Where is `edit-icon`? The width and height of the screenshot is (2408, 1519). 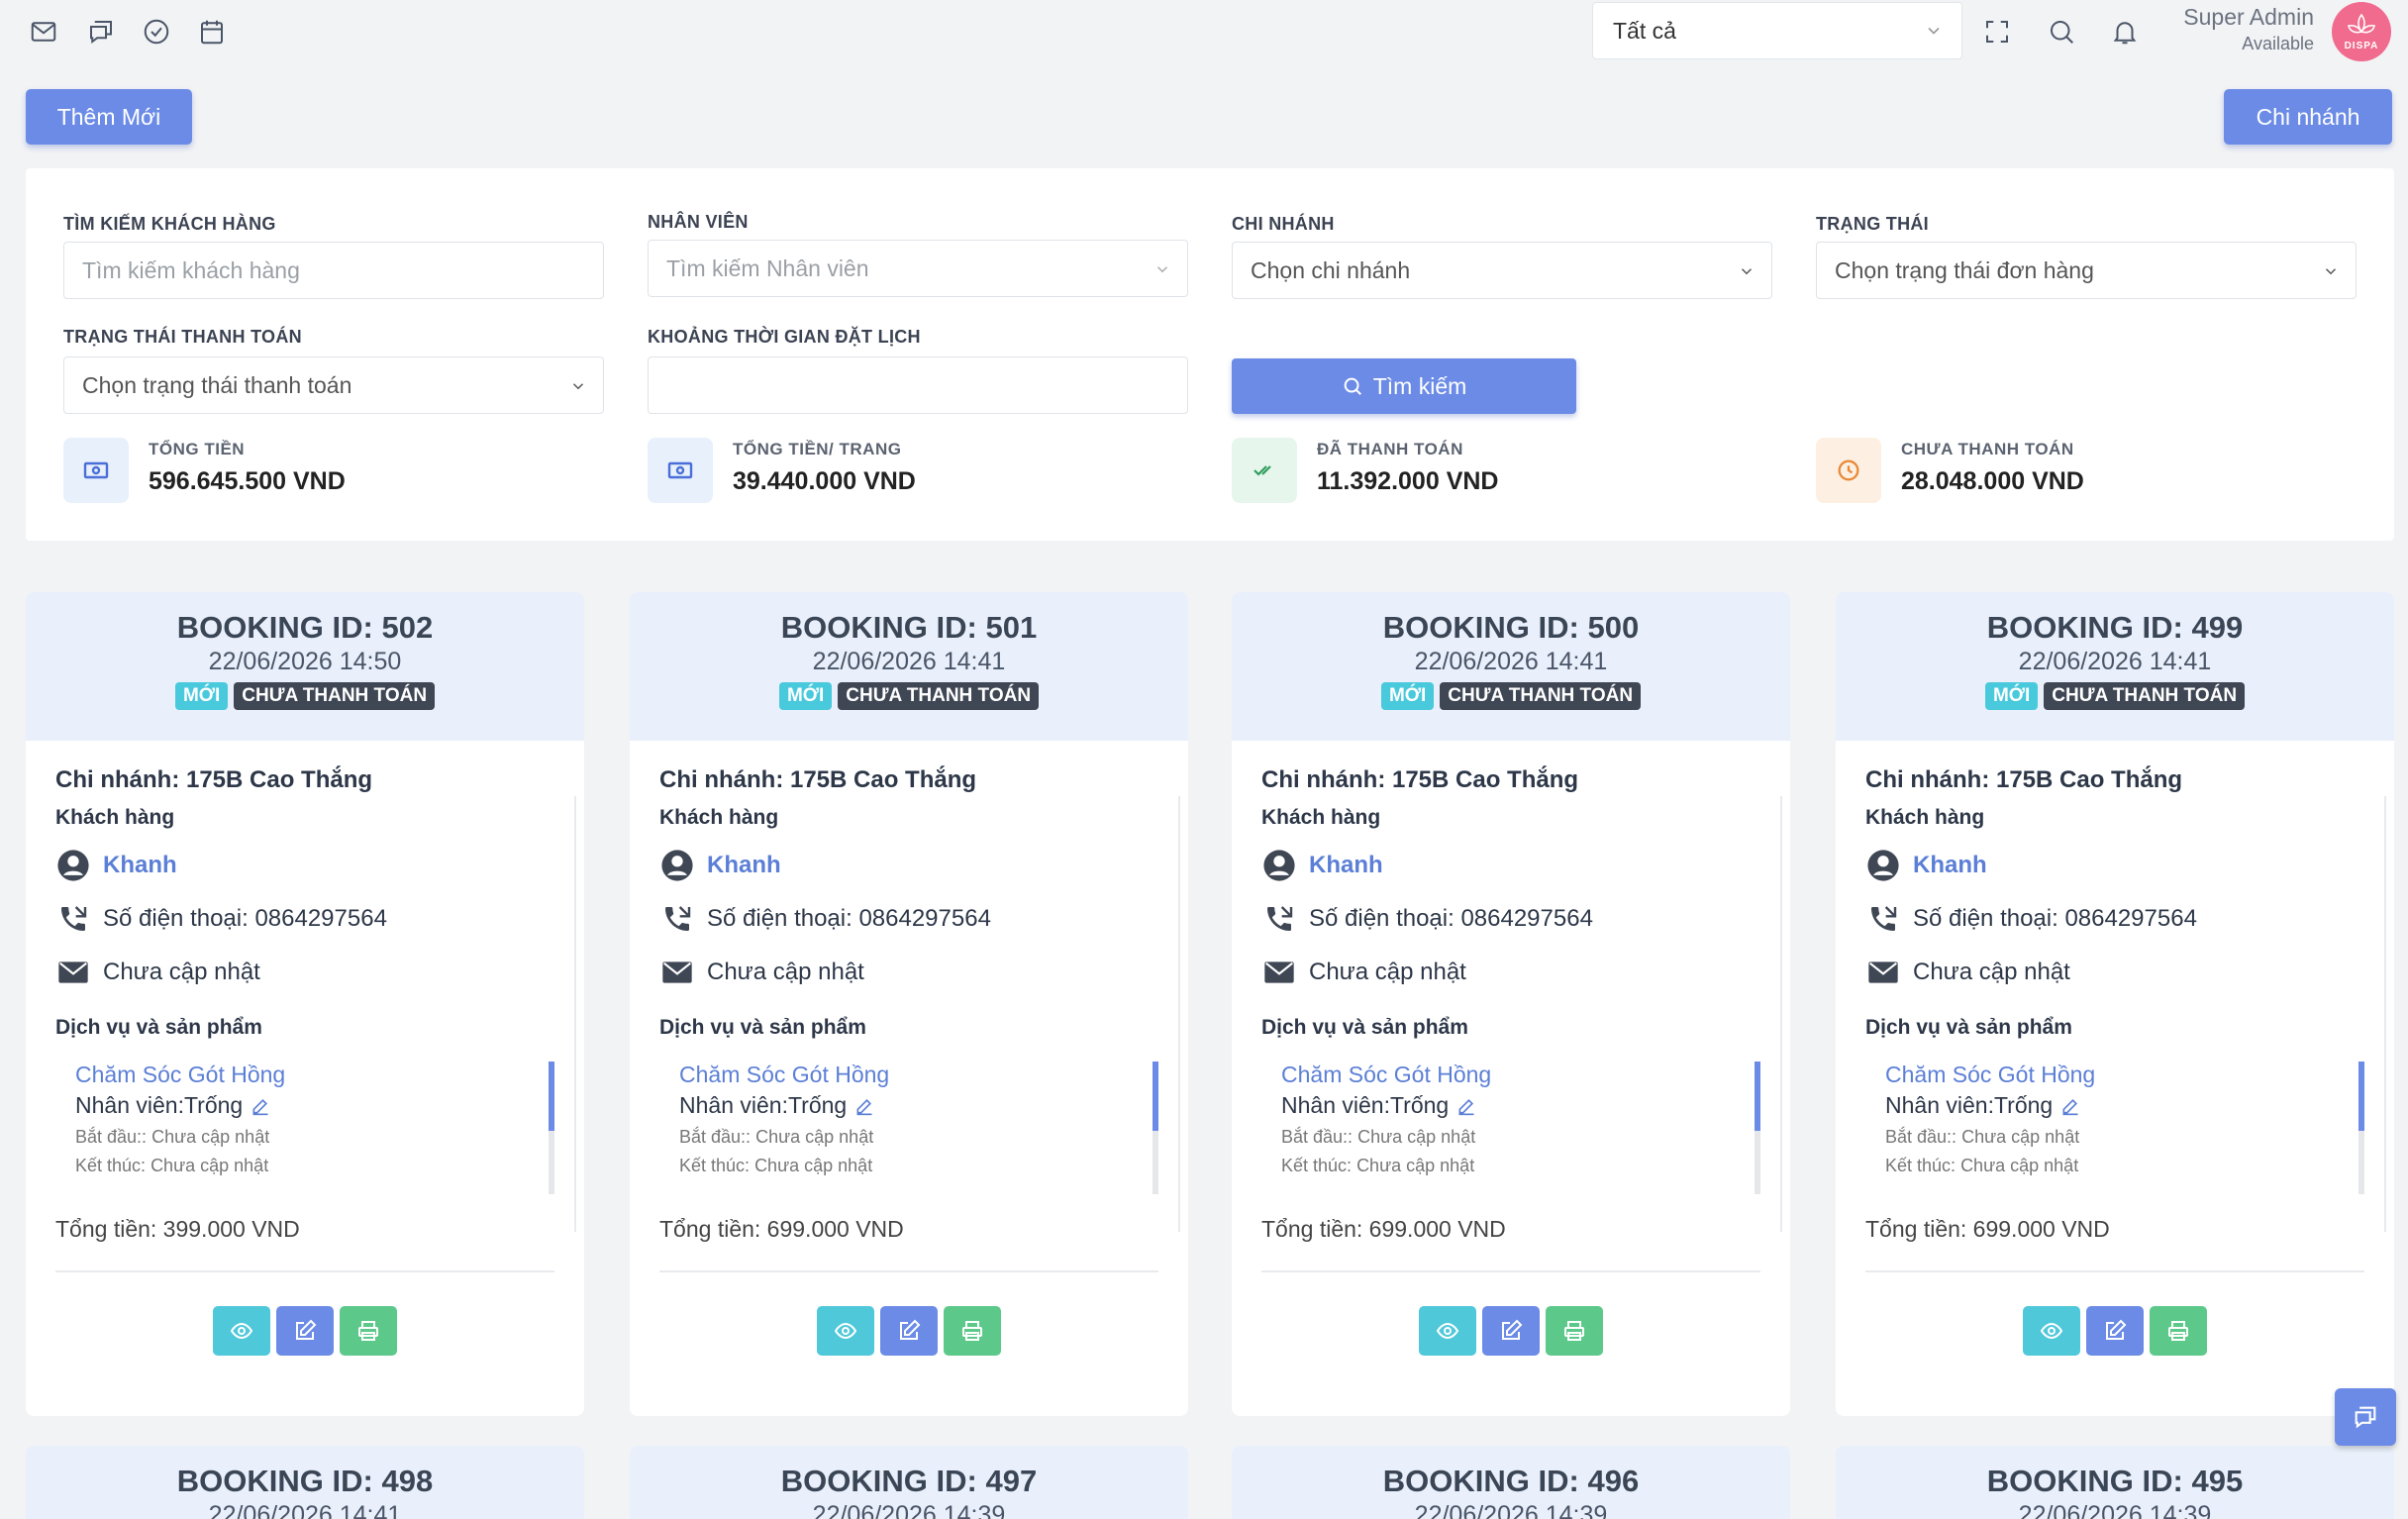
edit-icon is located at coordinates (1512, 1330).